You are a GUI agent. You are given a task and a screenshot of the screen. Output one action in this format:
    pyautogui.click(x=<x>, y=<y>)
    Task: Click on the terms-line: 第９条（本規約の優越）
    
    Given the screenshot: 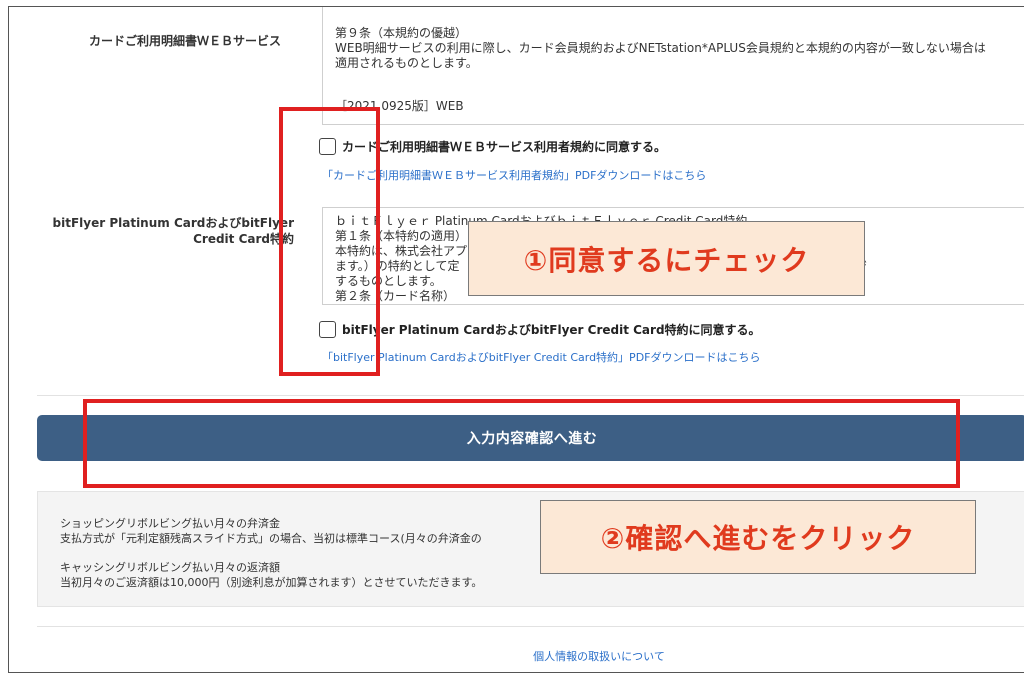 What is the action you would take?
    pyautogui.click(x=401, y=33)
    